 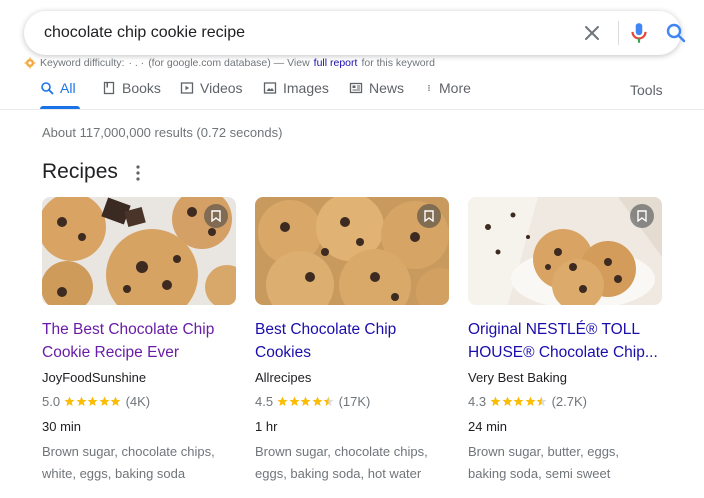 I want to click on recipes-heading: Recipes, so click(x=80, y=171).